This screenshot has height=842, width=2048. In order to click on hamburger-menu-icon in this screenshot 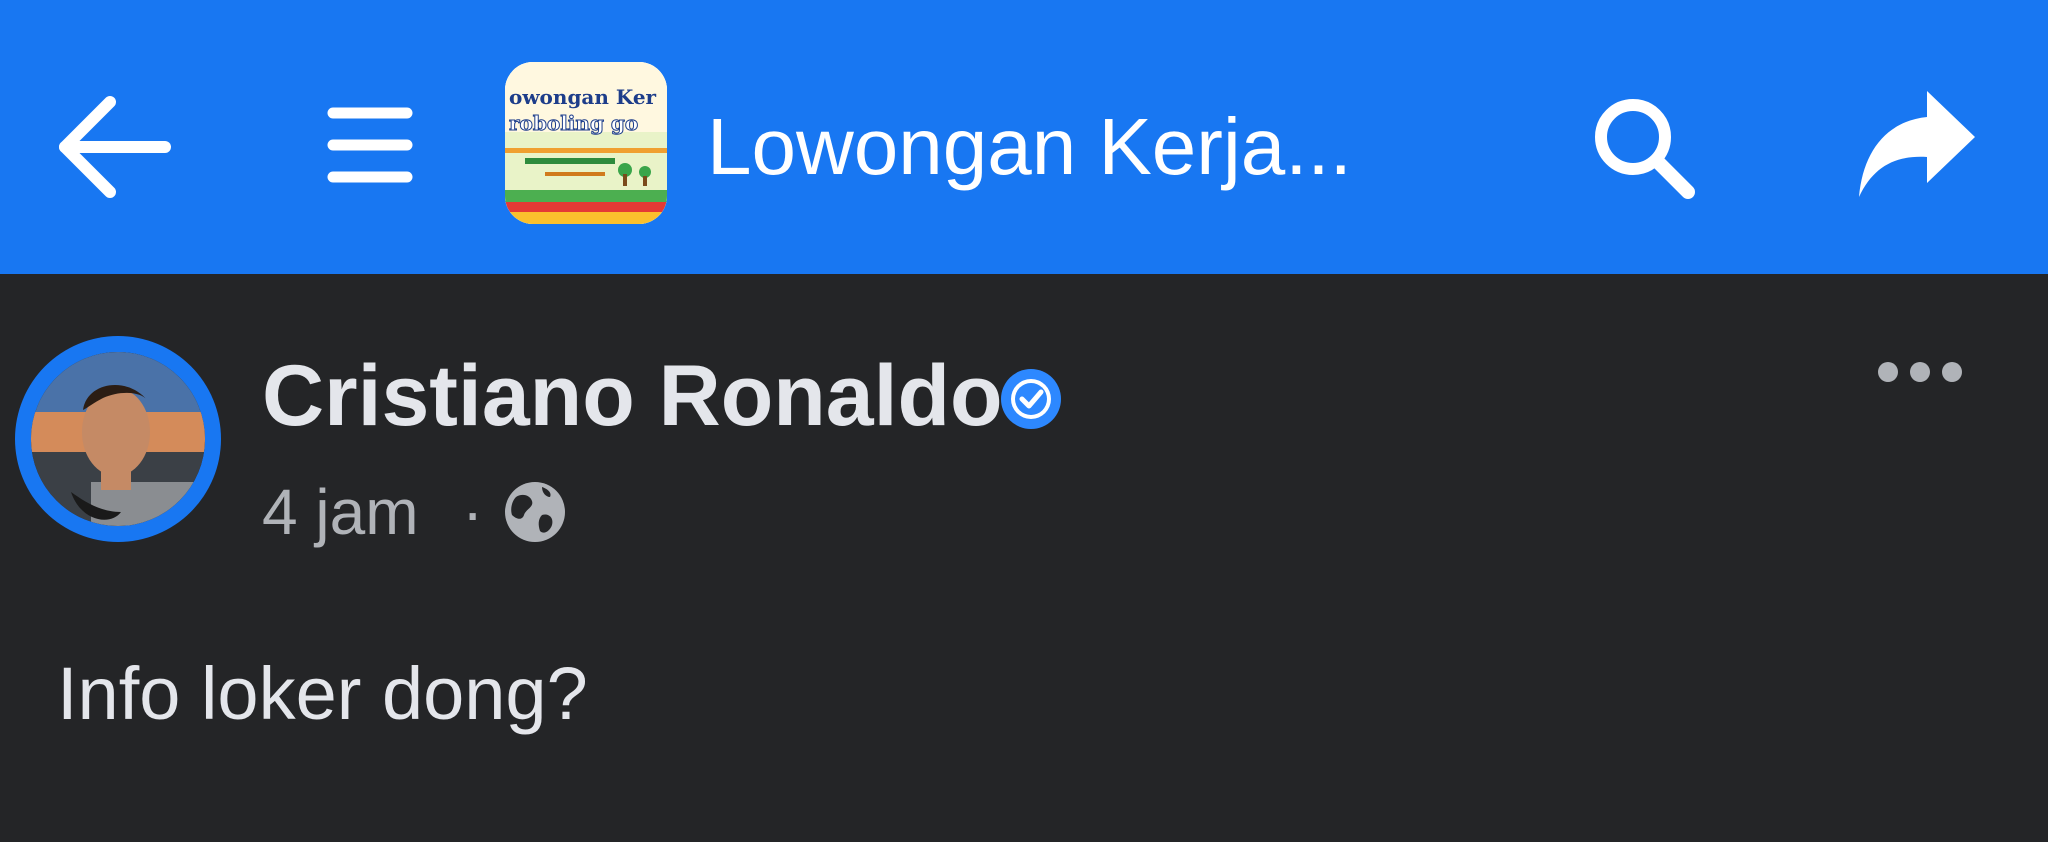, I will do `click(370, 145)`.